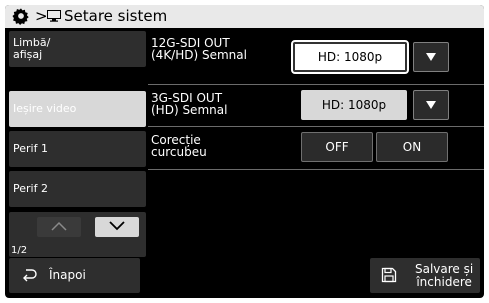 This screenshot has width=489, height=303. What do you see at coordinates (244, 16) in the screenshot?
I see `header-bar: > Setare sistem` at bounding box center [244, 16].